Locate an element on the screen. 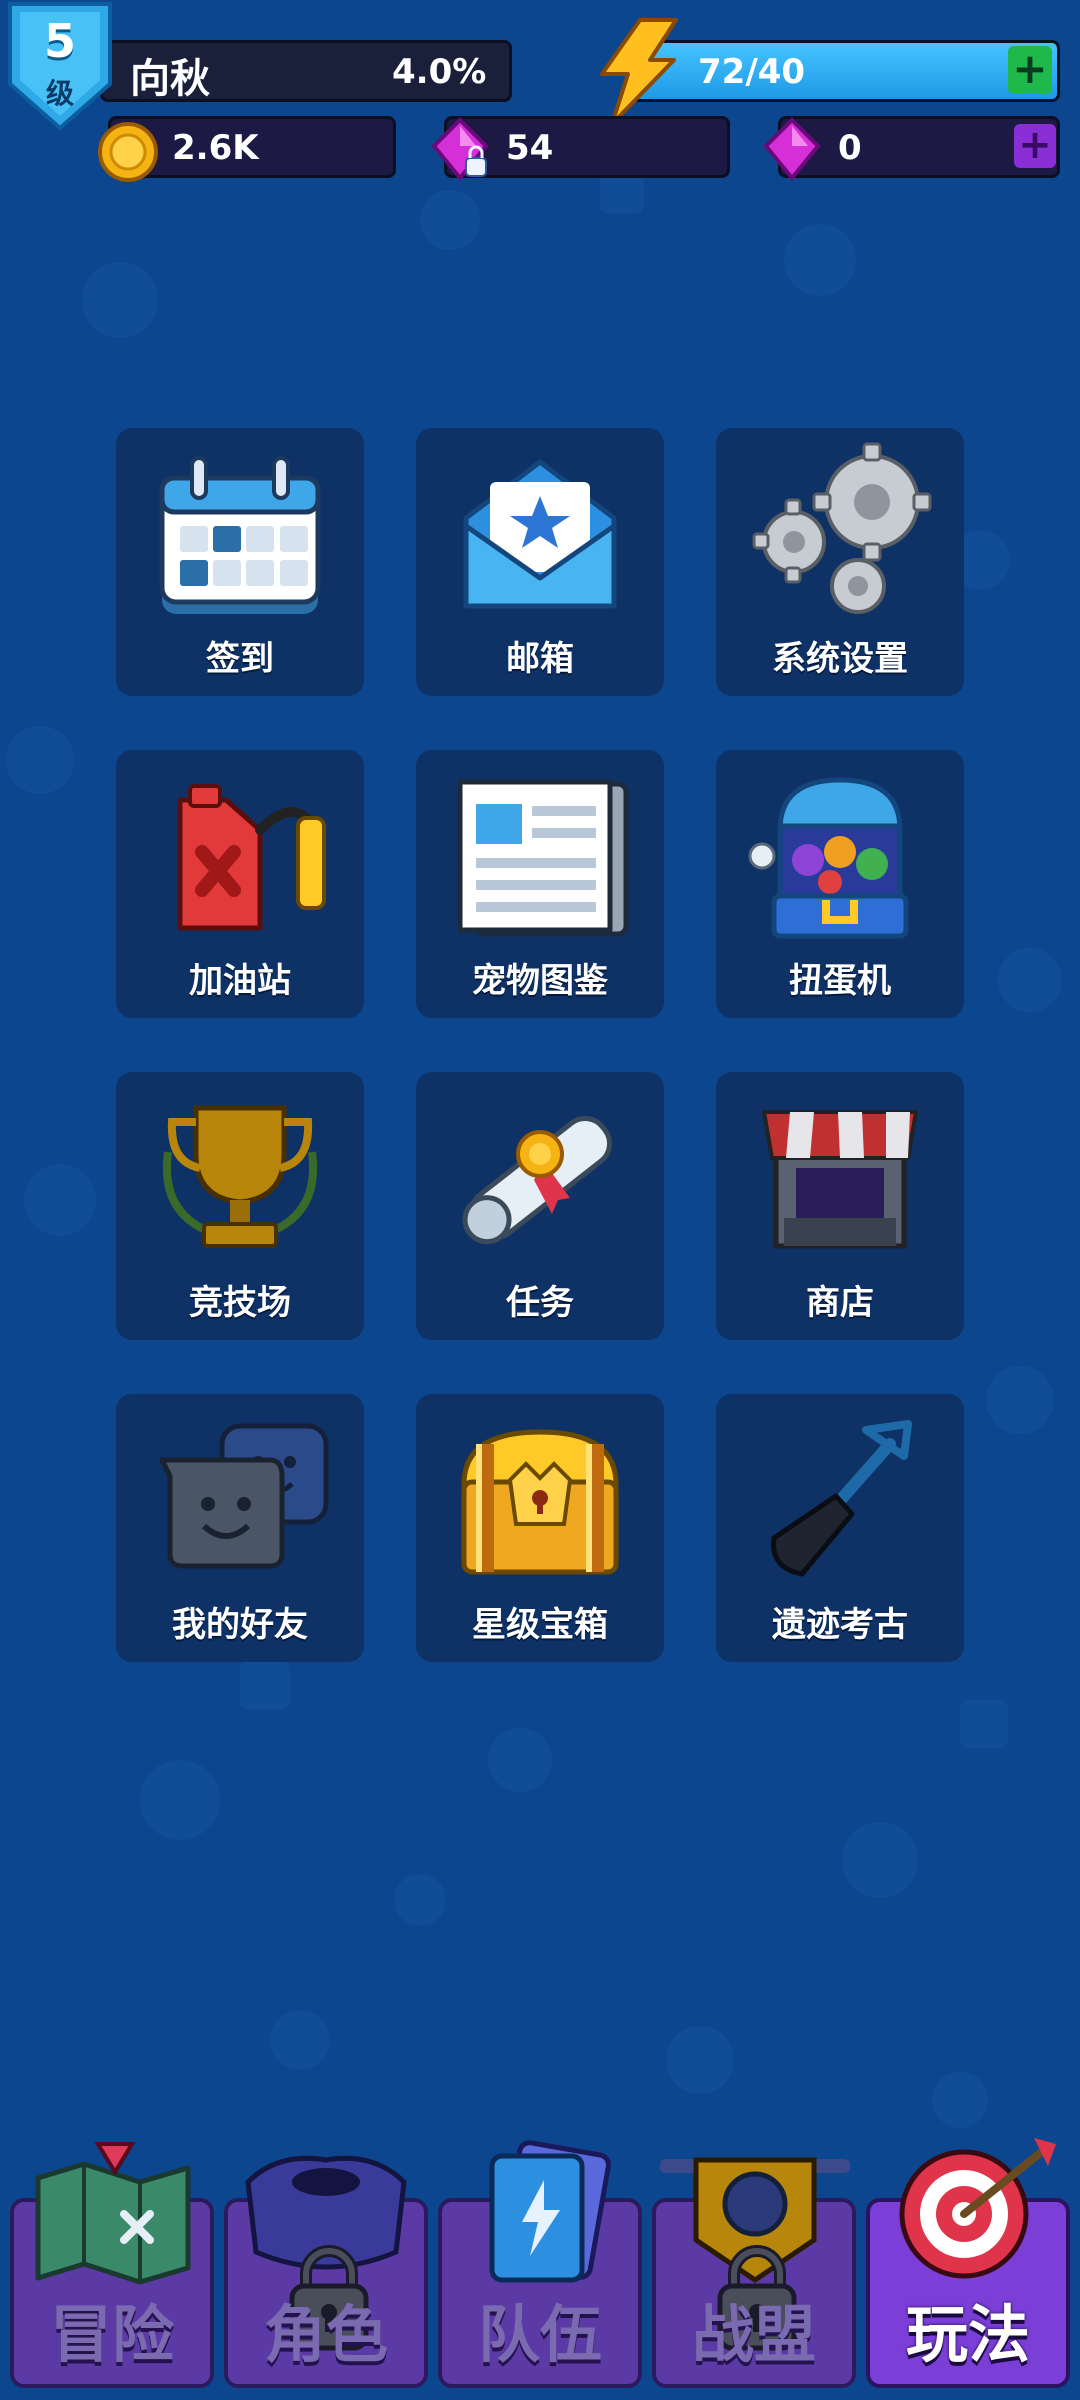 The height and width of the screenshot is (2400, 1080). menu-item-label: 加油站 is located at coordinates (240, 981).